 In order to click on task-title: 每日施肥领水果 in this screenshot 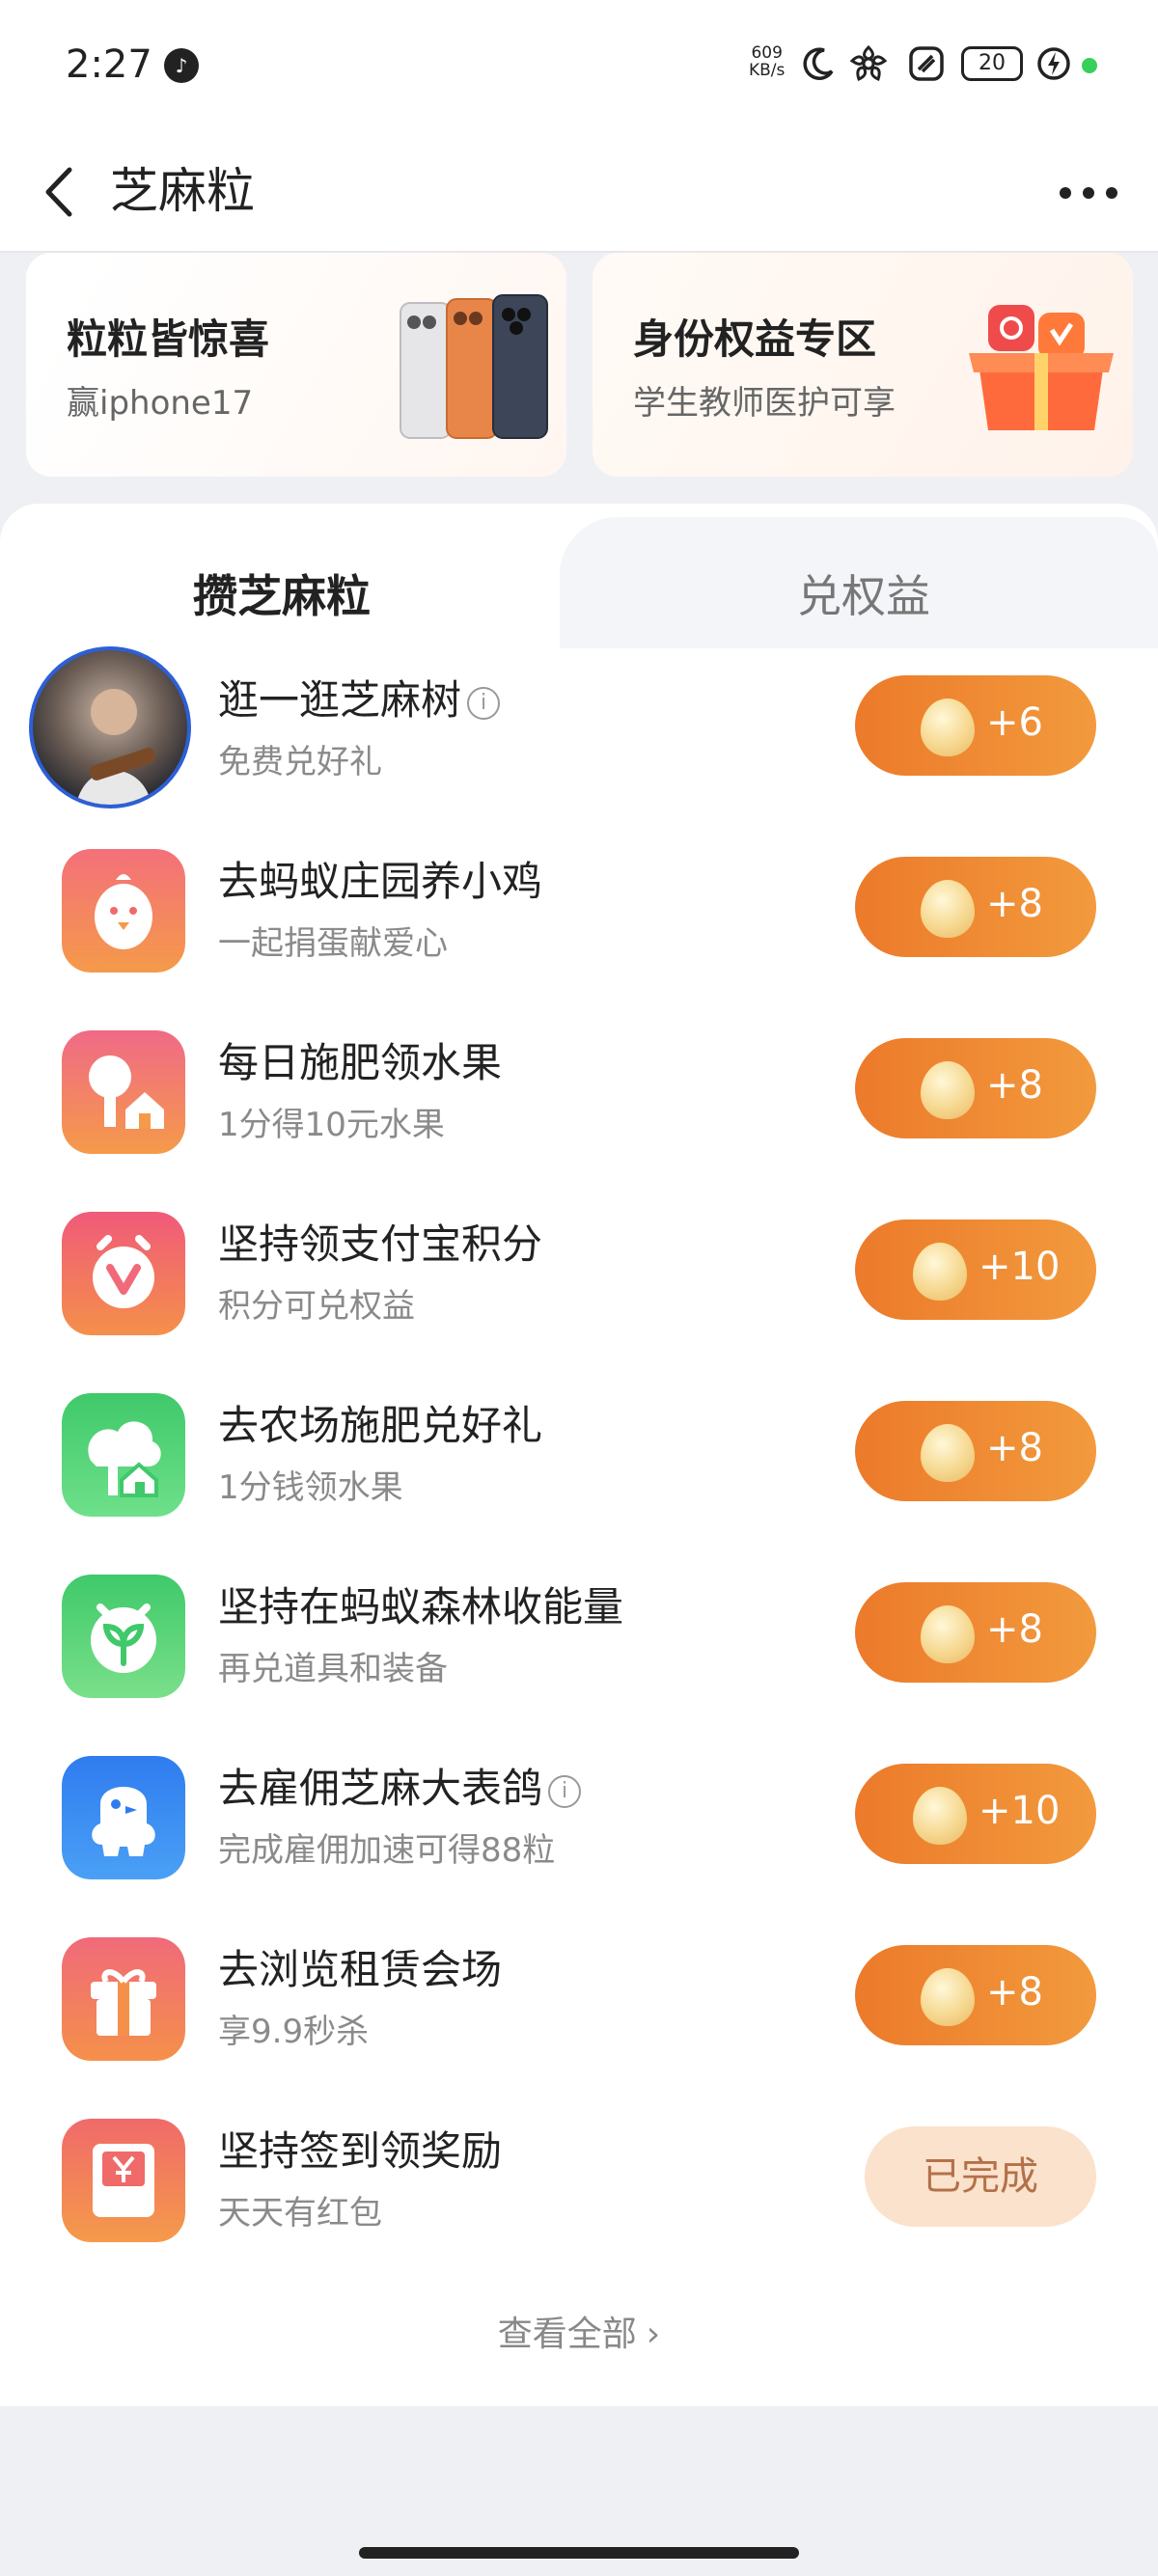, I will do `click(360, 1062)`.